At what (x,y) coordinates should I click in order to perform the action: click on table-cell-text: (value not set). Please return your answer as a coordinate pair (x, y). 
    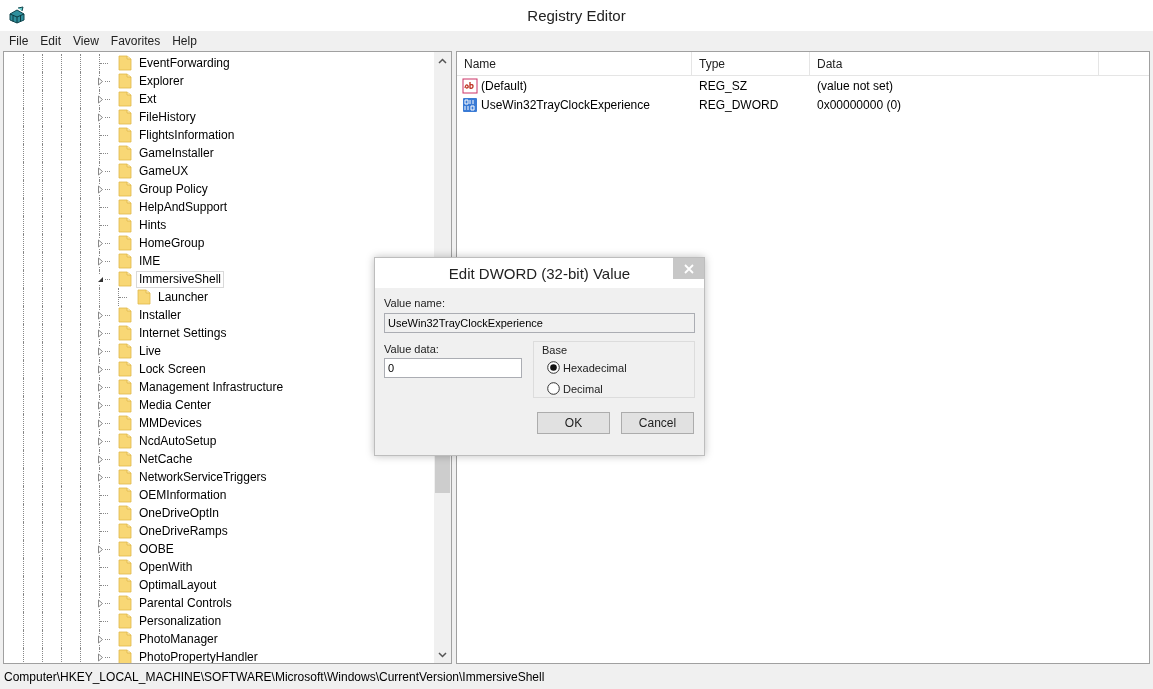
    Looking at the image, I should click on (855, 85).